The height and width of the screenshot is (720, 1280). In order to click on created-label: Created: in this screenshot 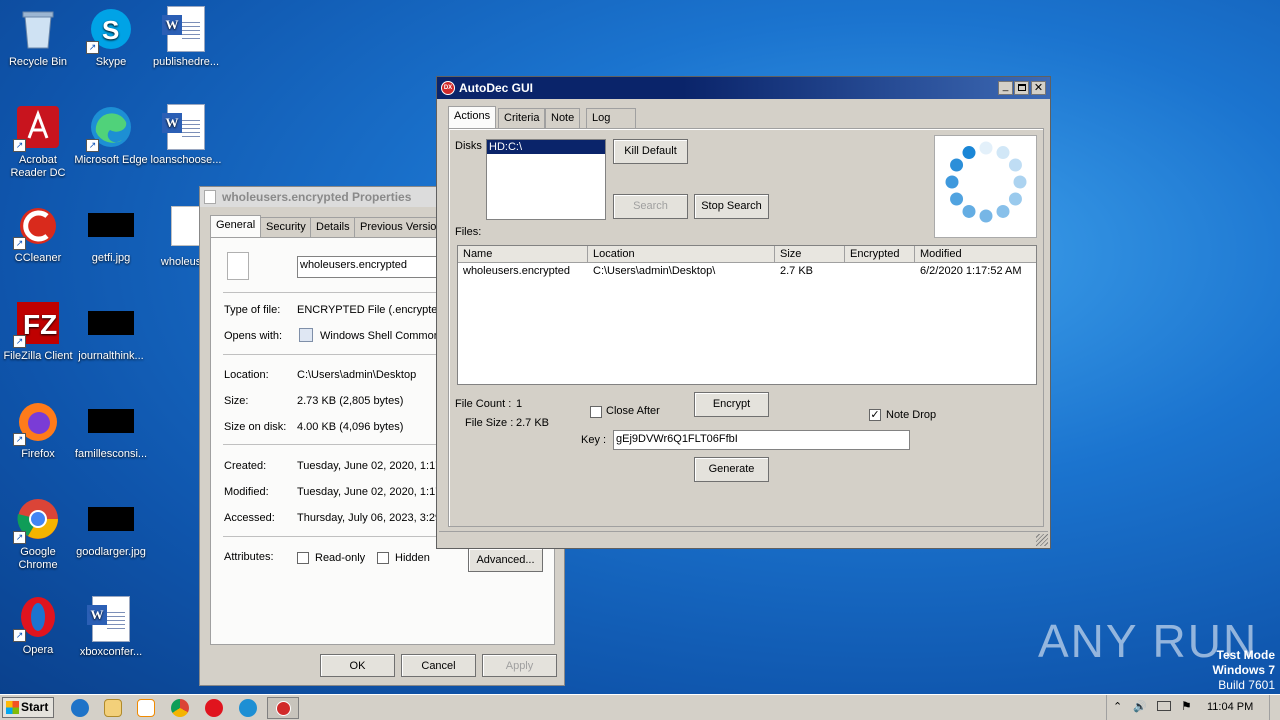, I will do `click(245, 466)`.